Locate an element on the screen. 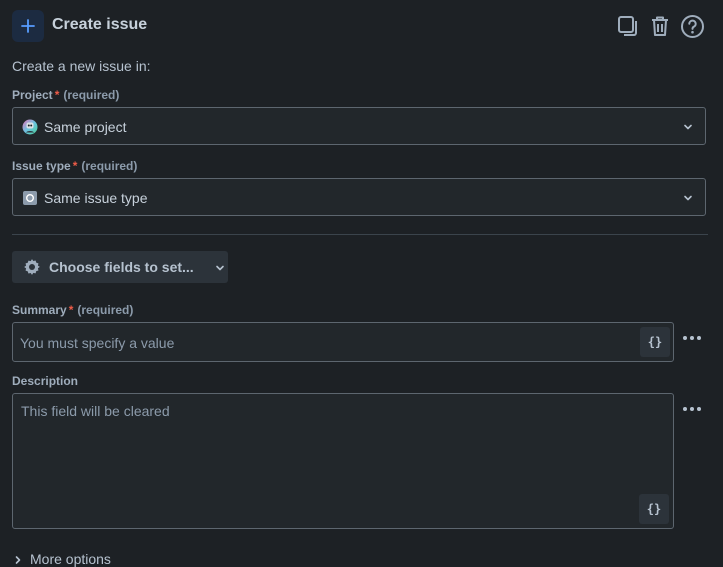  project-label: Project * (required) is located at coordinates (65, 95).